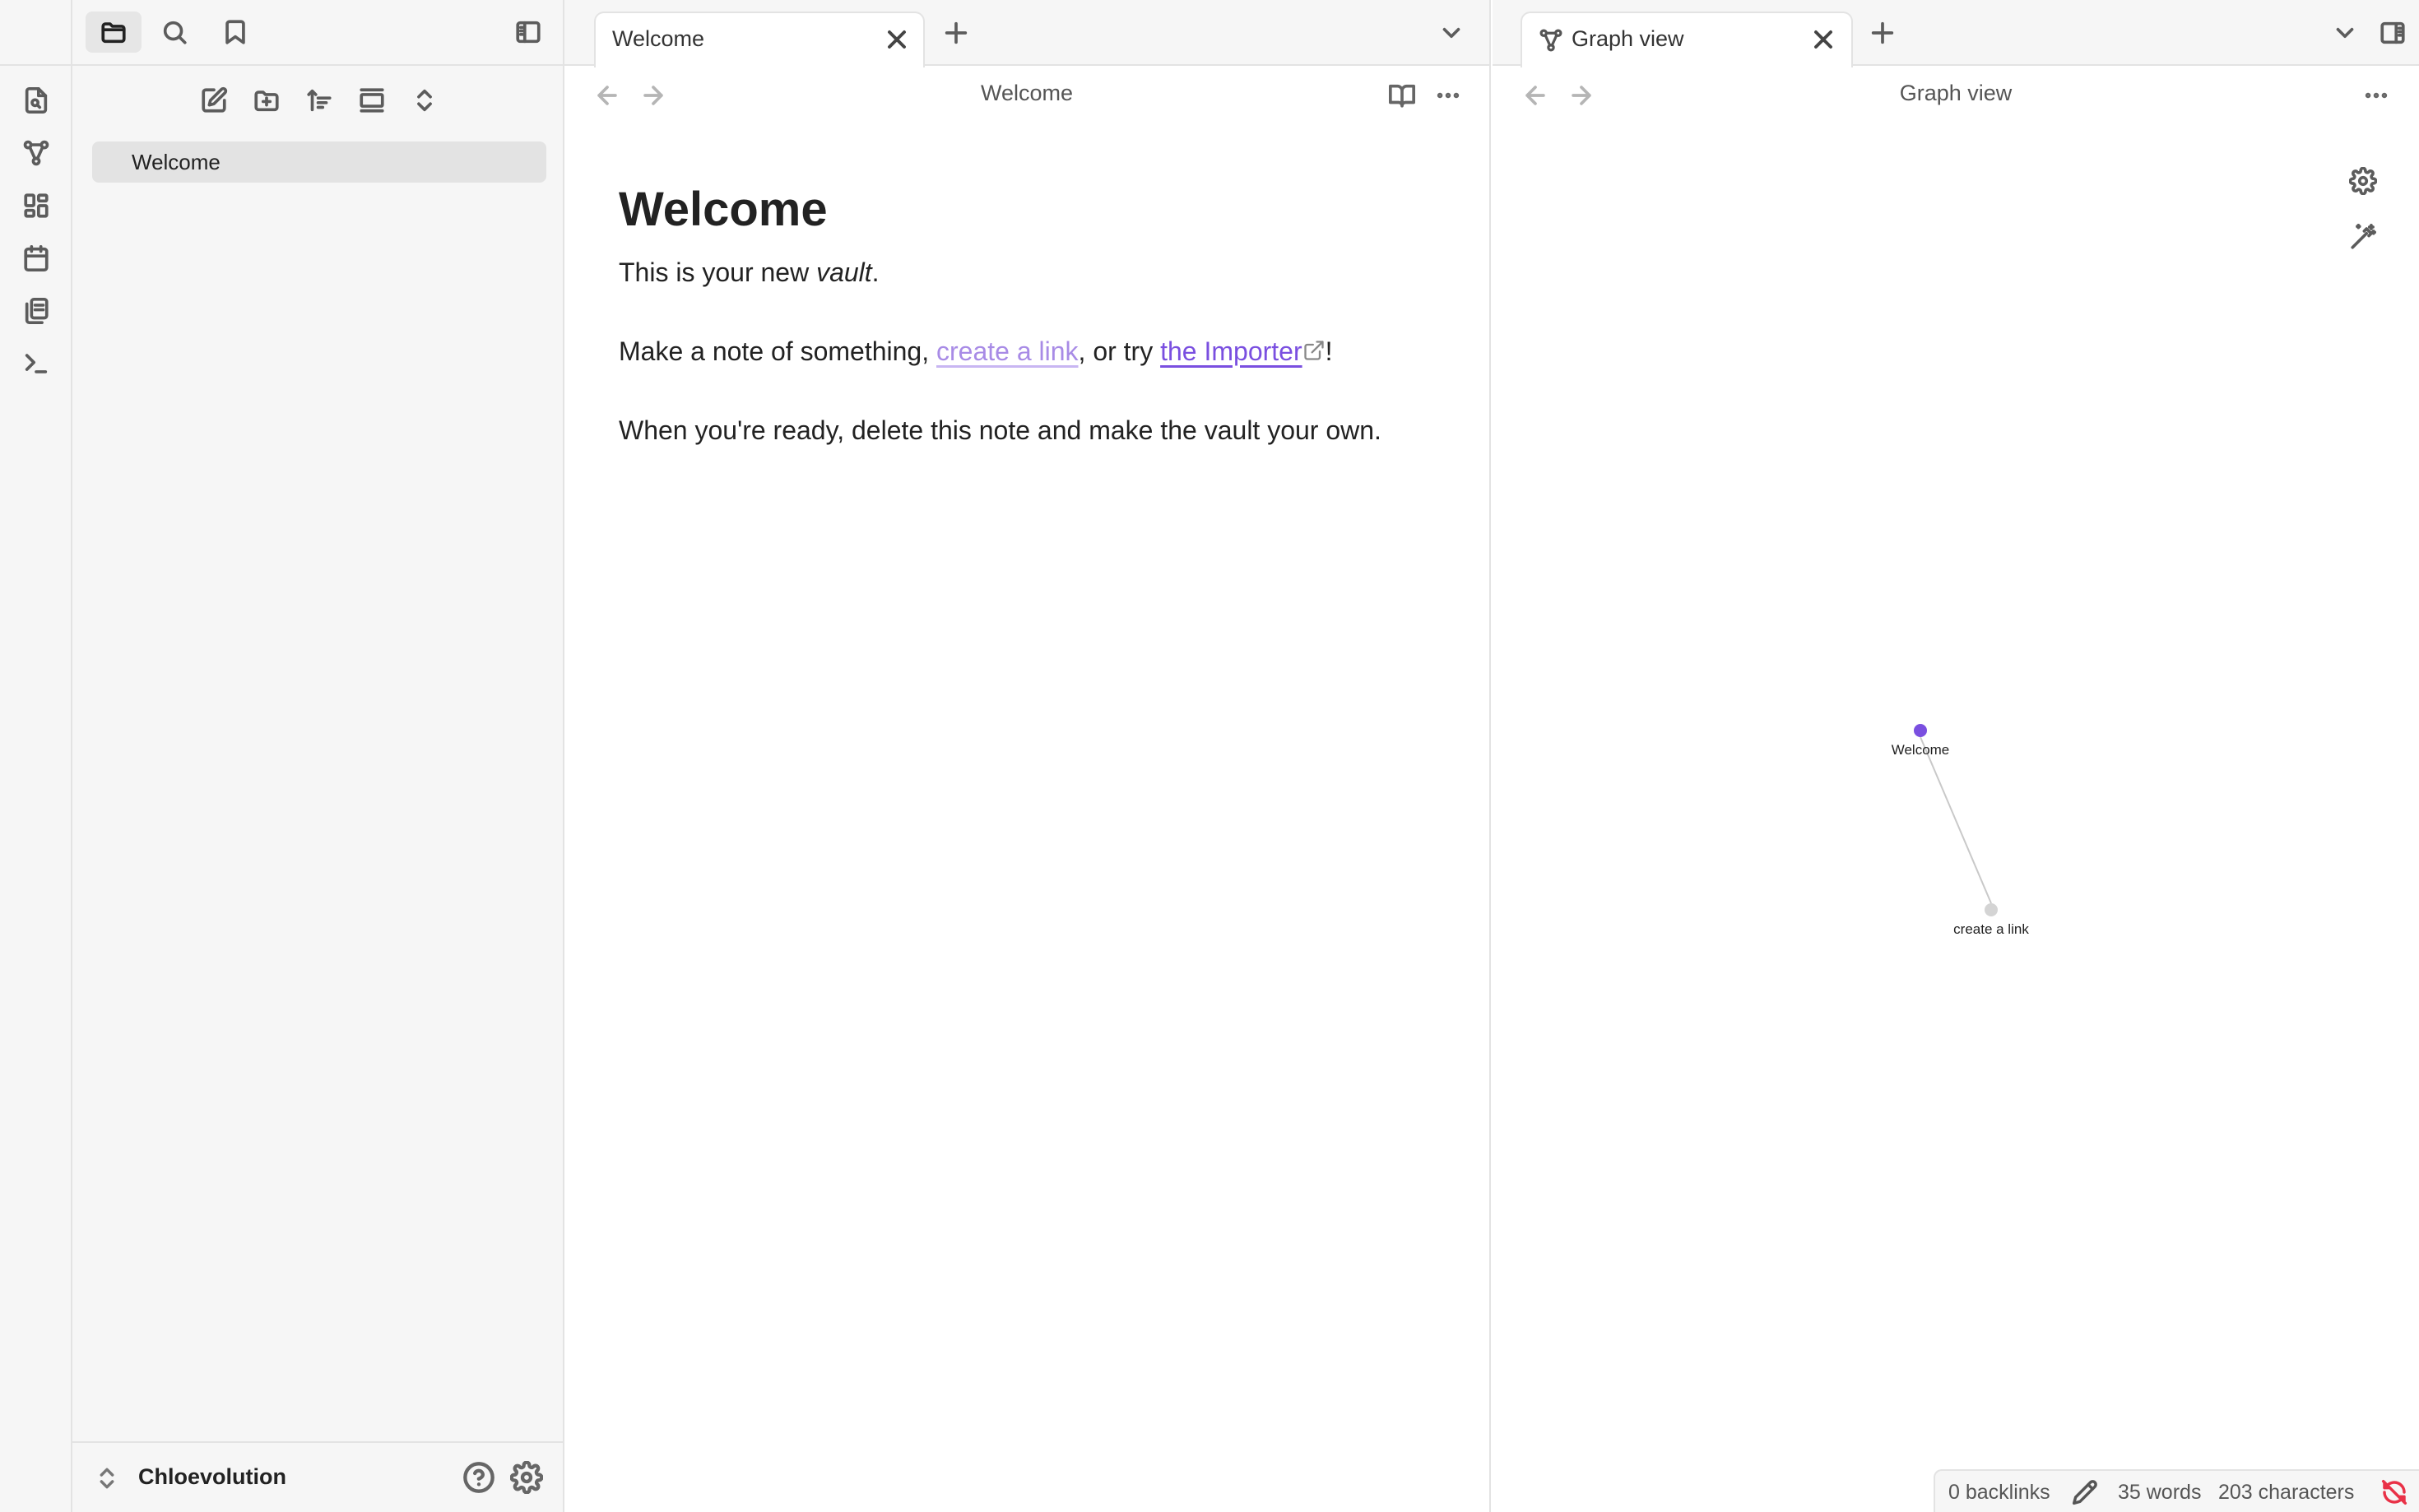  I want to click on animate-graph-button, so click(2363, 237).